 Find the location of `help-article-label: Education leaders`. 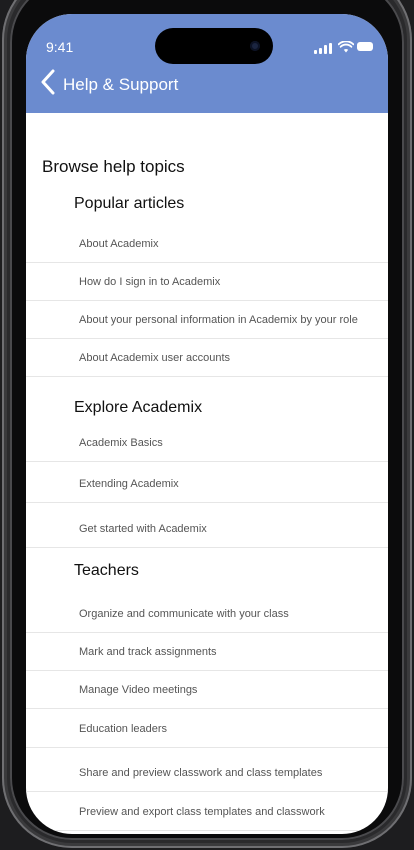

help-article-label: Education leaders is located at coordinates (123, 729).